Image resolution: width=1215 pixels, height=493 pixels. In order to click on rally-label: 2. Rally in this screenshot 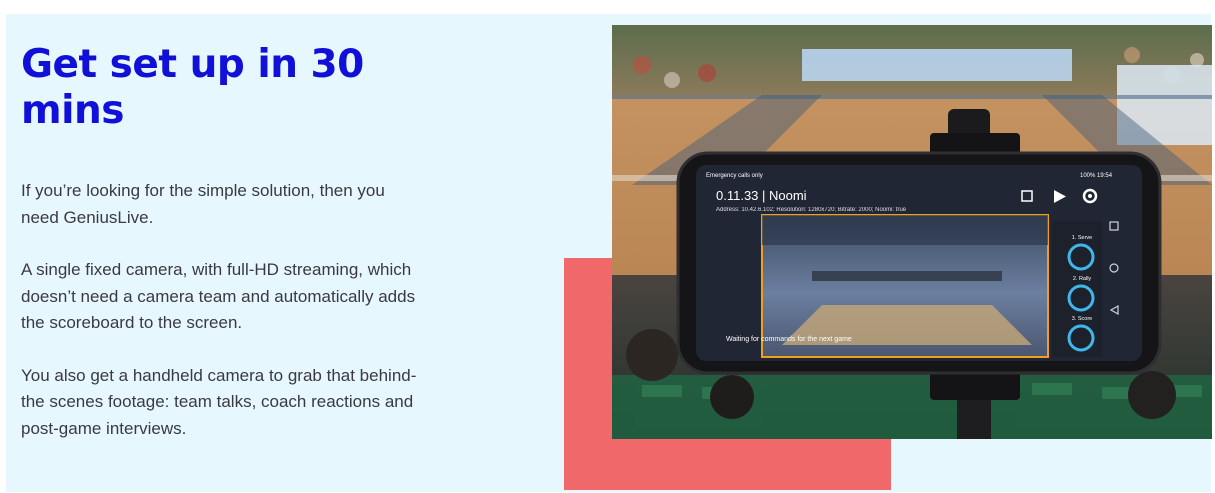, I will do `click(1082, 279)`.